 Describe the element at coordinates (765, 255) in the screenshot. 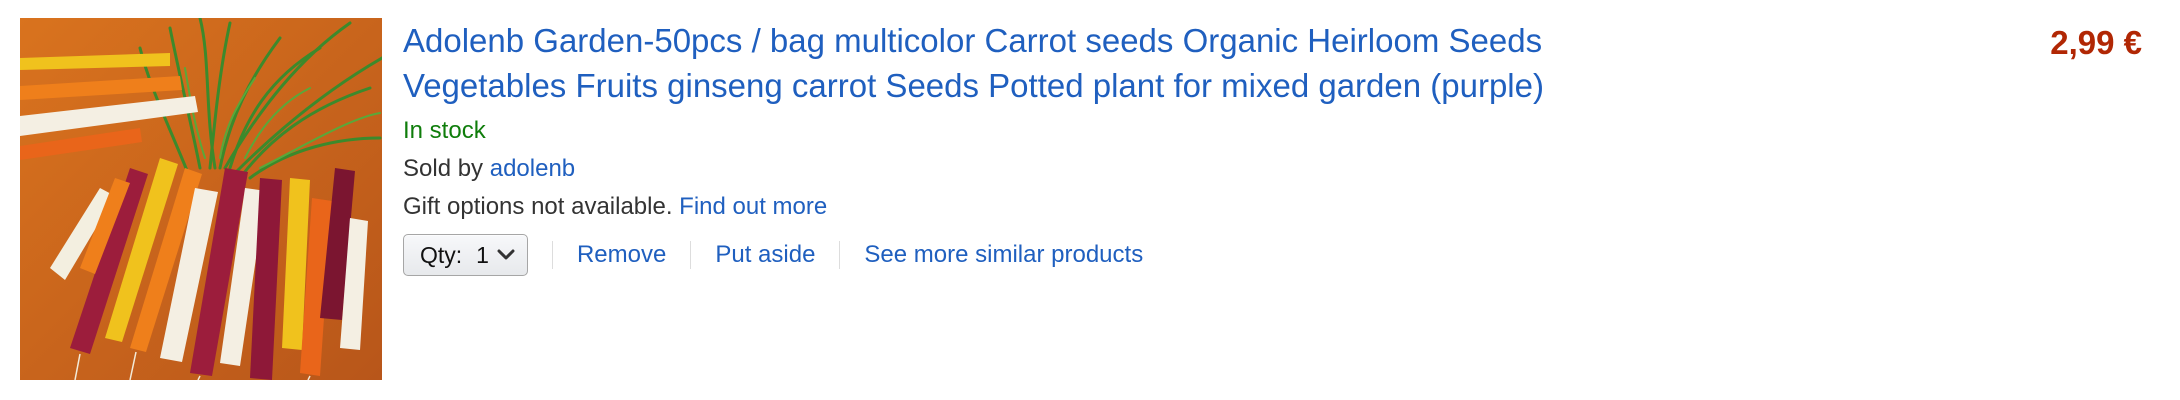

I see `put-aside-link: Put aside` at that location.